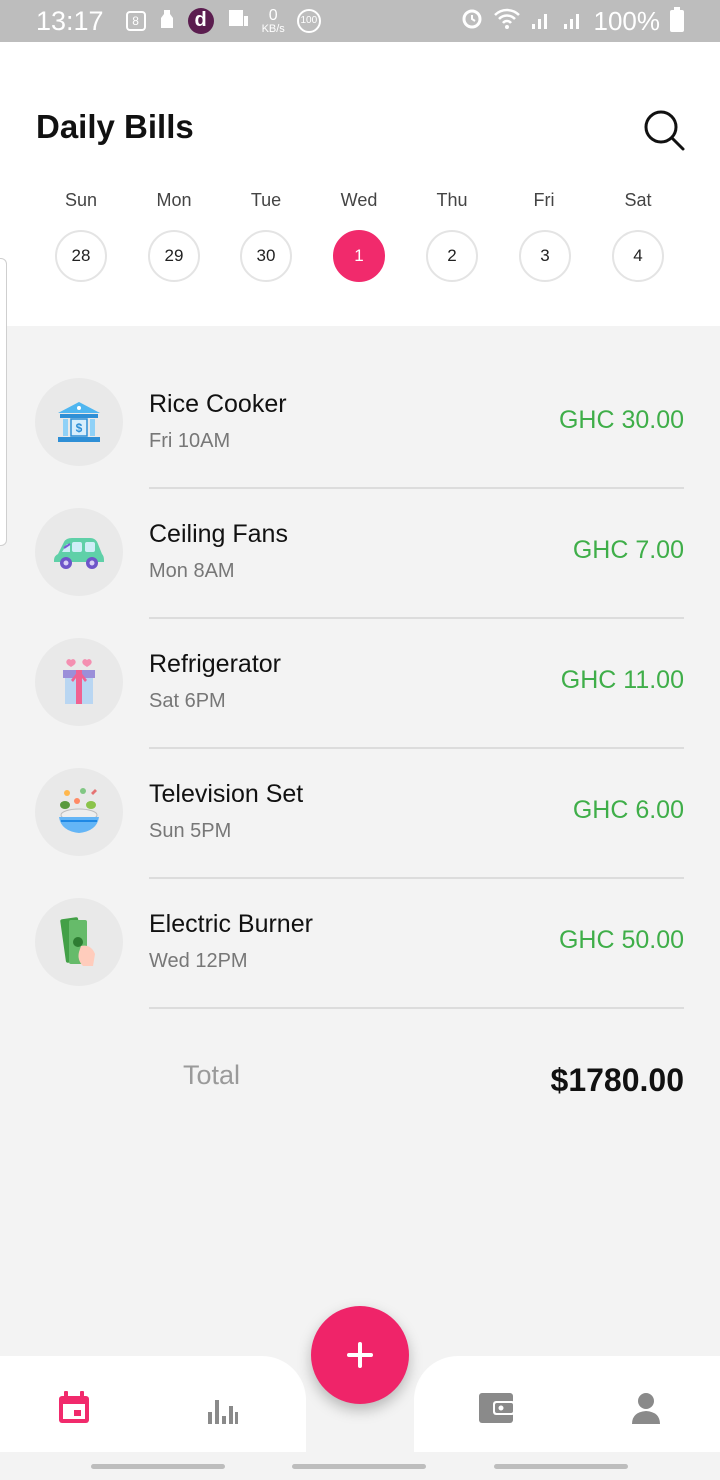 The width and height of the screenshot is (720, 1480). Describe the element at coordinates (359, 200) in the screenshot. I see `day-label-wed: Wed` at that location.